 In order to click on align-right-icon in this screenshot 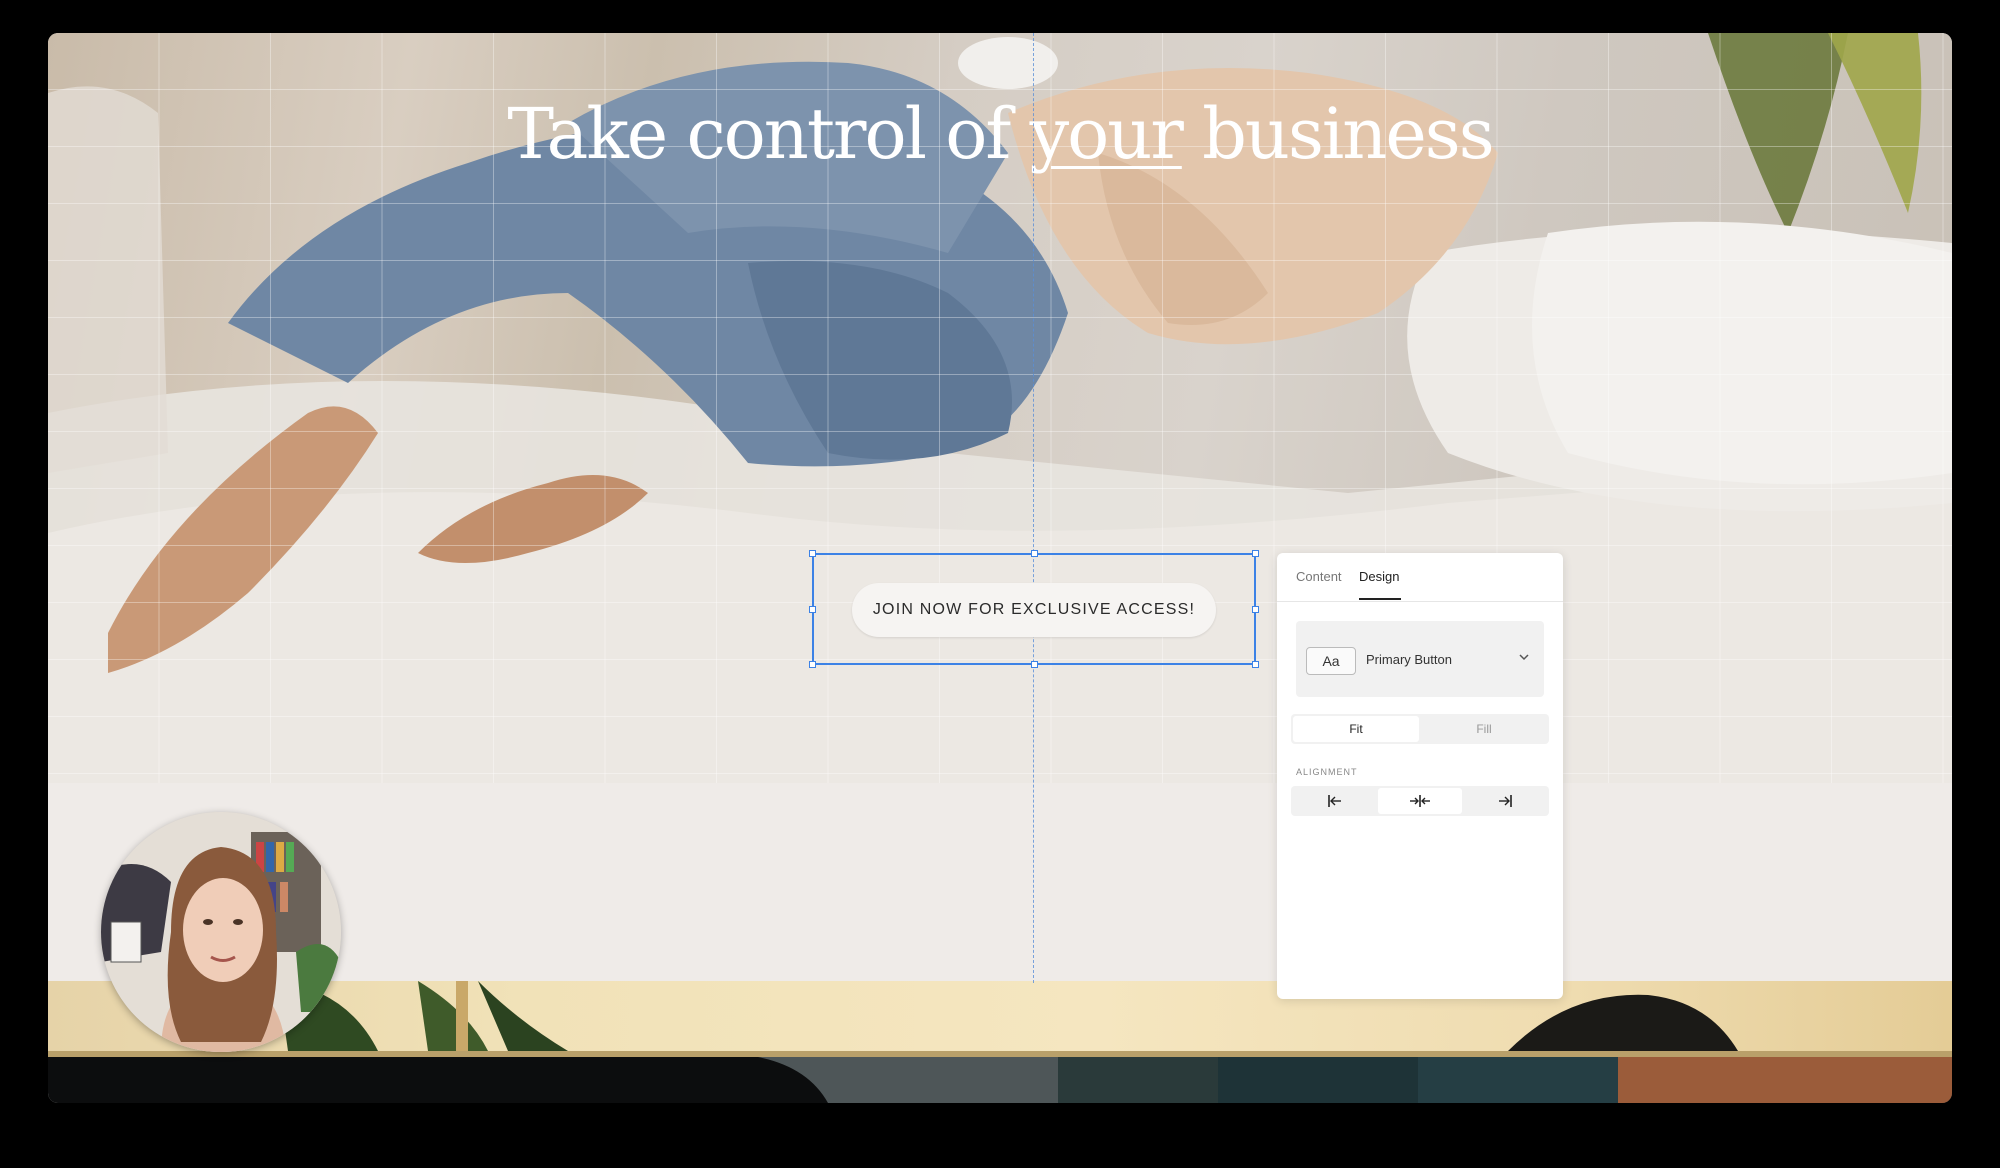, I will do `click(1505, 801)`.